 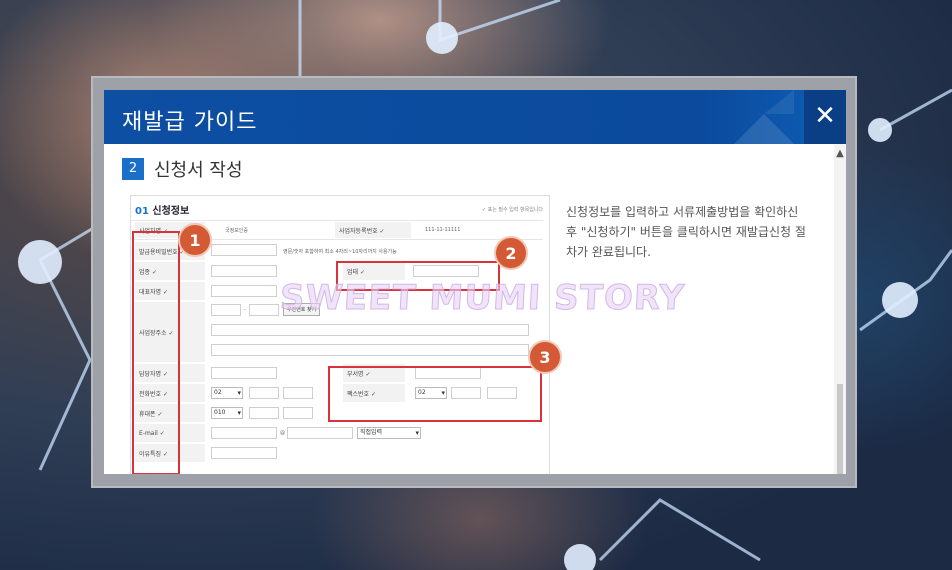 I want to click on email-domain-select: 직접입력, so click(x=389, y=433).